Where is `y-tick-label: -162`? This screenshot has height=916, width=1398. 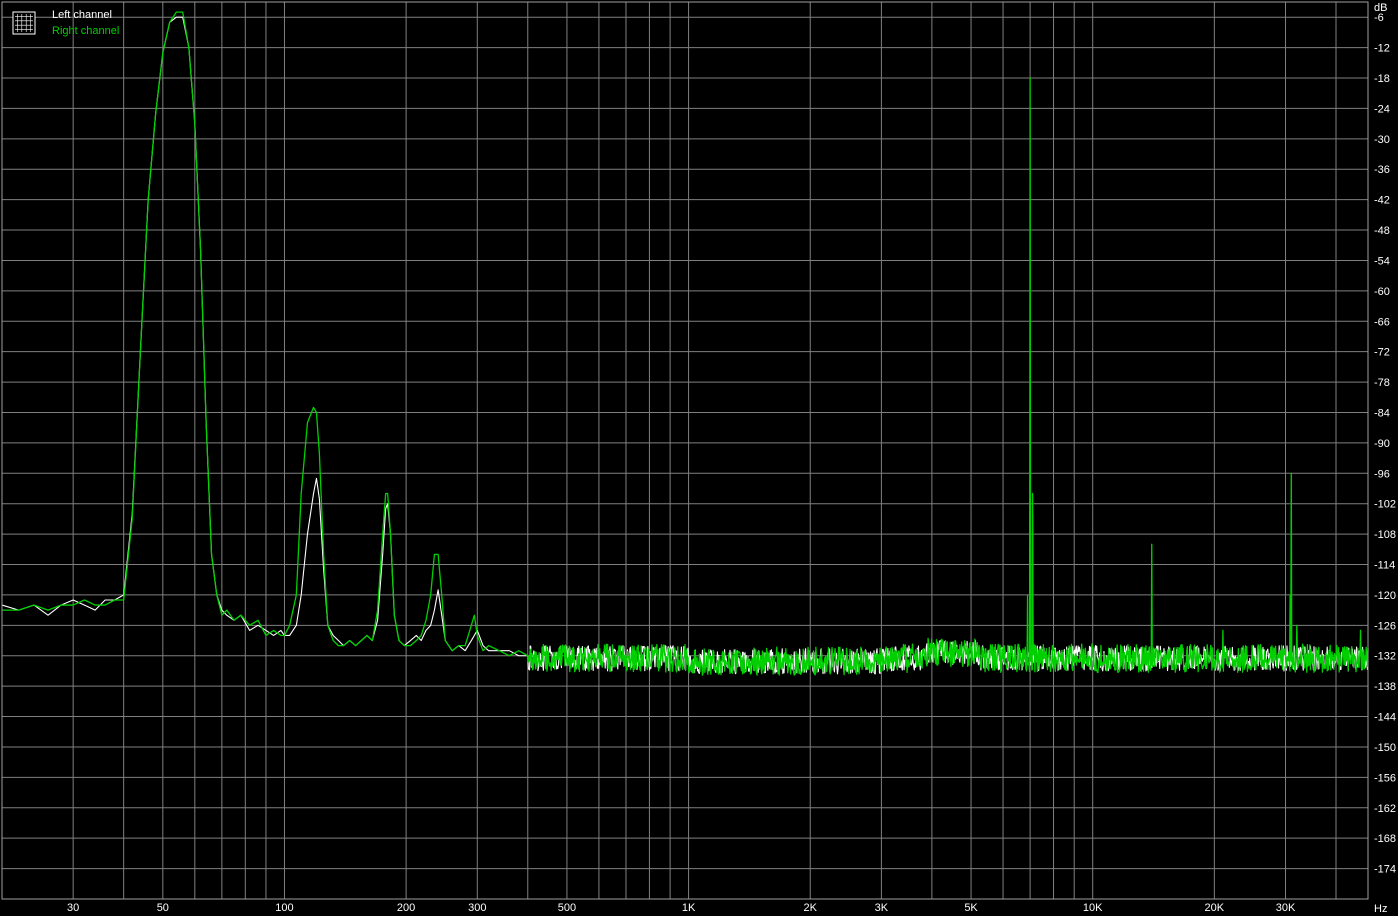 y-tick-label: -162 is located at coordinates (1385, 809).